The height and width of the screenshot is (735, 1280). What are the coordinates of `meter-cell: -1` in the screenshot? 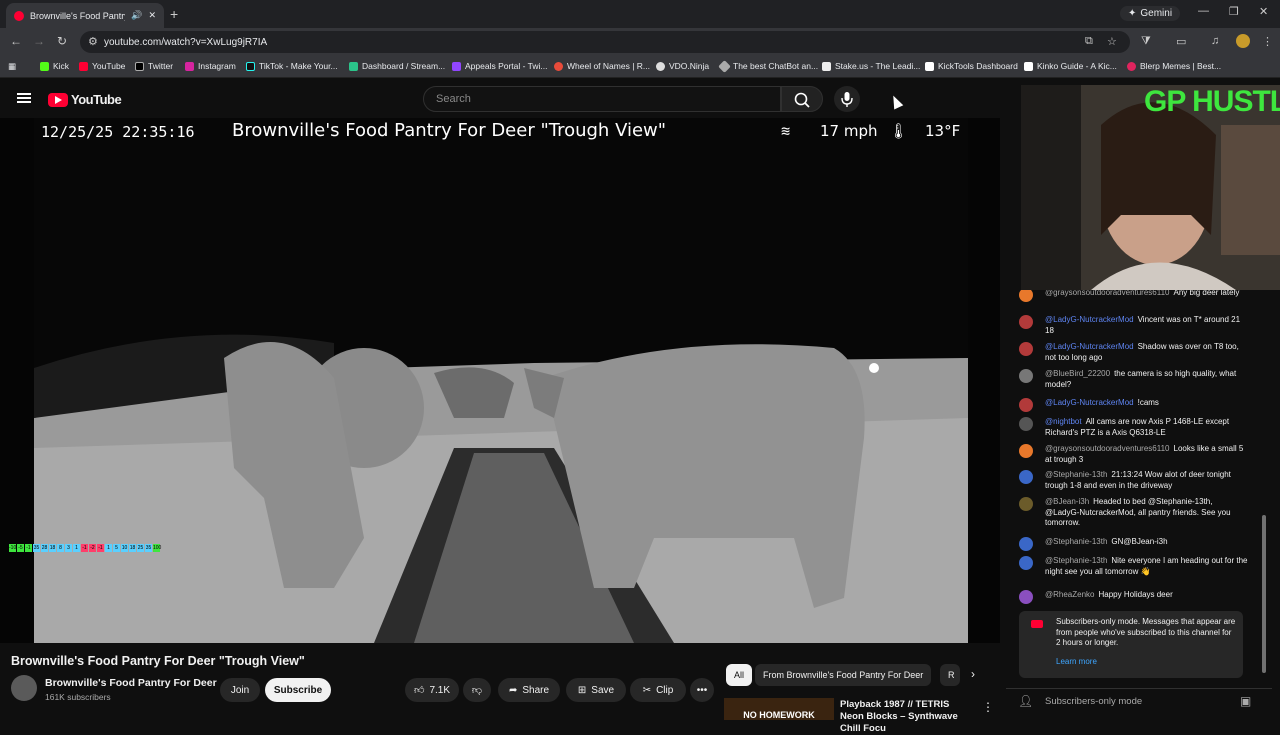 It's located at (84, 548).